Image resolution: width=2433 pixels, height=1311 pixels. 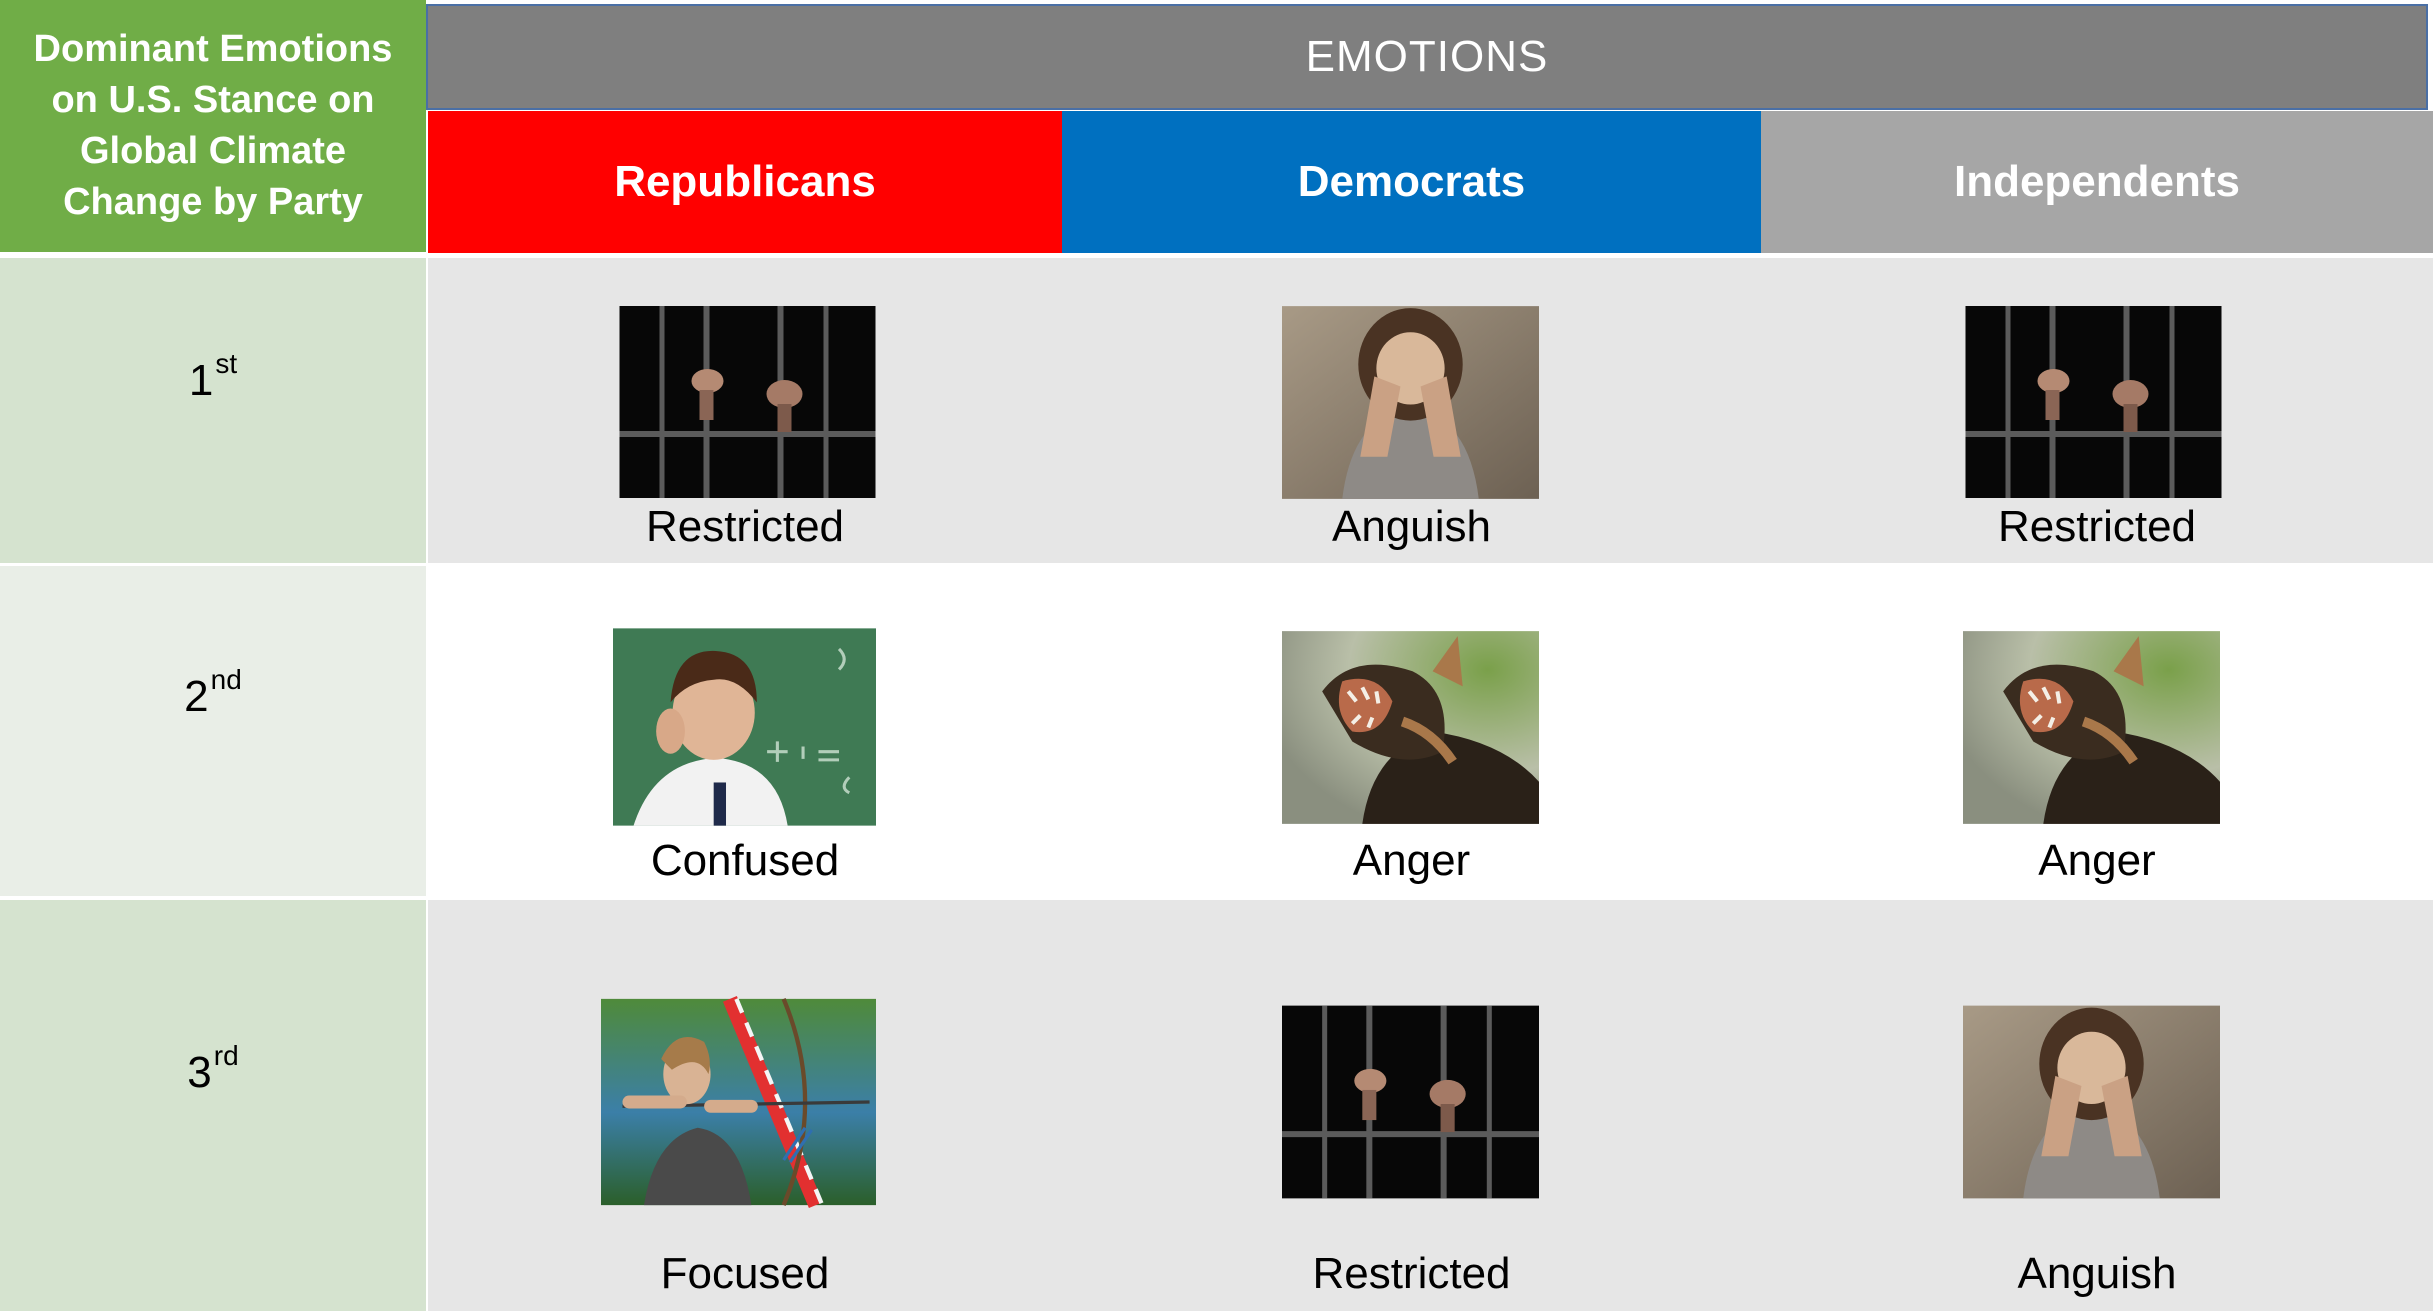 I want to click on rank-label-1: 1st, so click(x=213, y=410).